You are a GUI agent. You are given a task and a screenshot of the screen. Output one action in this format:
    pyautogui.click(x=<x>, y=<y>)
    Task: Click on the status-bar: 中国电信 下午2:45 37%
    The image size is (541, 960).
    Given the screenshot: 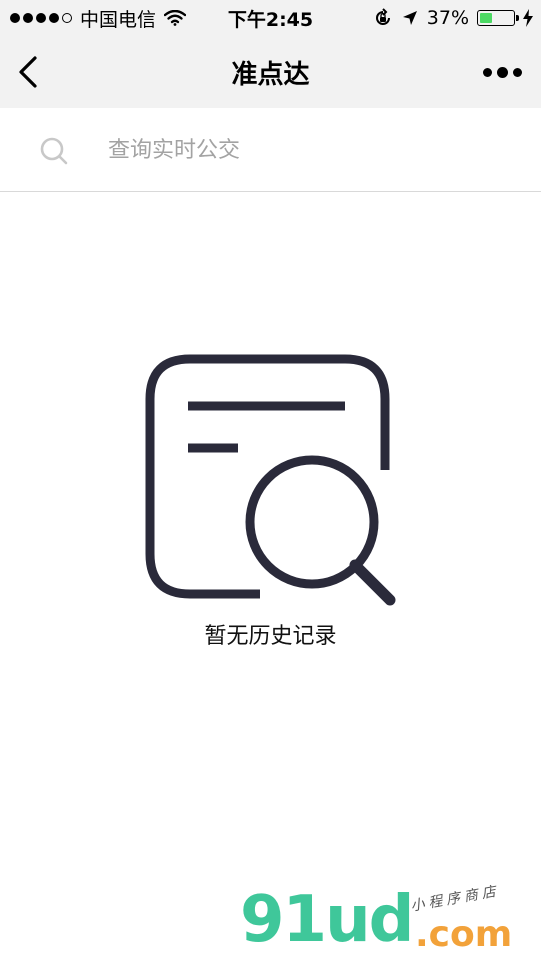 What is the action you would take?
    pyautogui.click(x=270, y=18)
    